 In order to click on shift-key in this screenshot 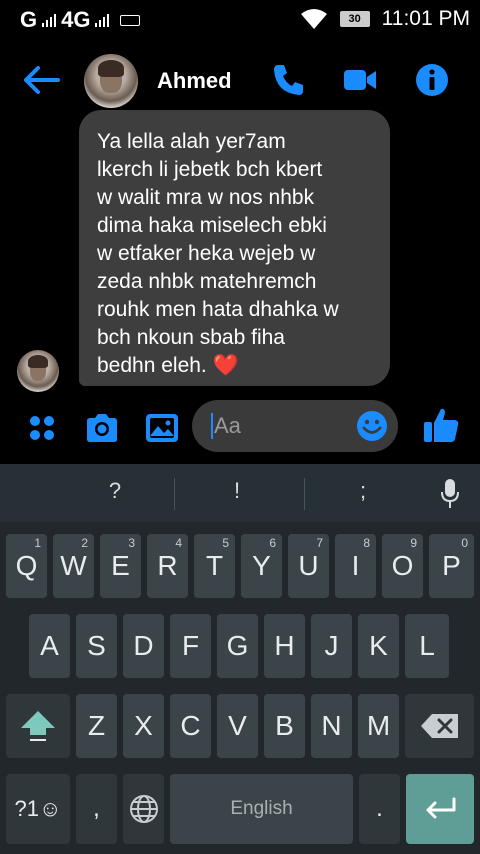, I will do `click(38, 726)`.